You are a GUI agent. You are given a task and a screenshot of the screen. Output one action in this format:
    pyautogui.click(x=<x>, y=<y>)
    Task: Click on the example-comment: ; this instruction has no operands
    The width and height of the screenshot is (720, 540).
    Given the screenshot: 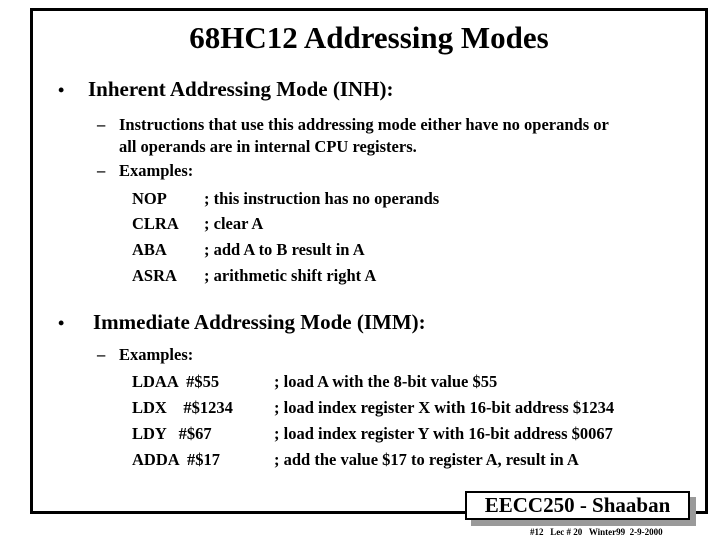 What is the action you would take?
    pyautogui.click(x=322, y=198)
    